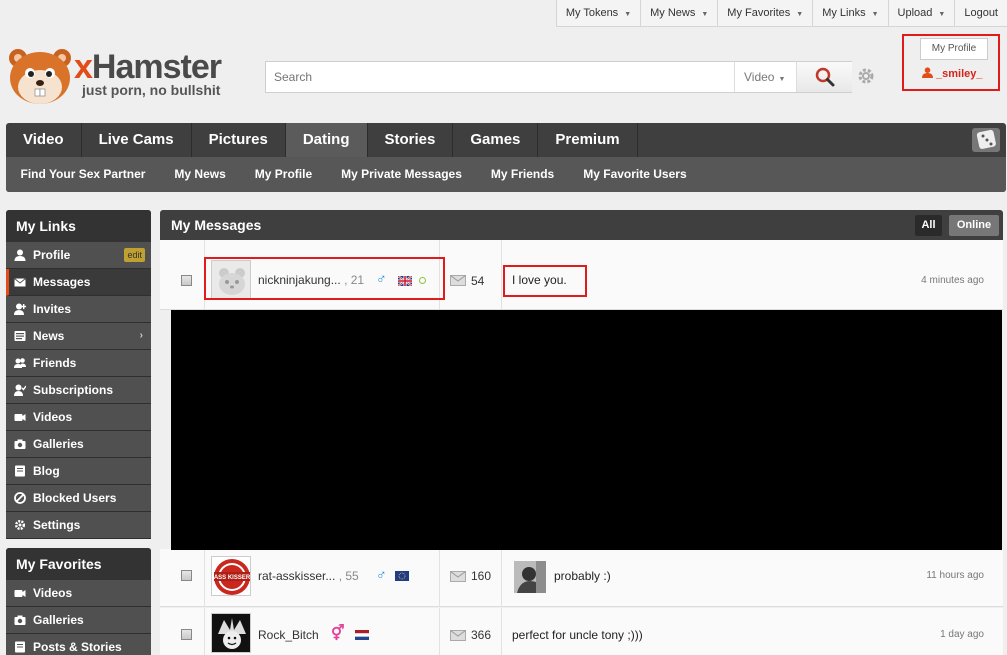 This screenshot has height=655, width=1007. Describe the element at coordinates (824, 77) in the screenshot. I see `search-button` at that location.